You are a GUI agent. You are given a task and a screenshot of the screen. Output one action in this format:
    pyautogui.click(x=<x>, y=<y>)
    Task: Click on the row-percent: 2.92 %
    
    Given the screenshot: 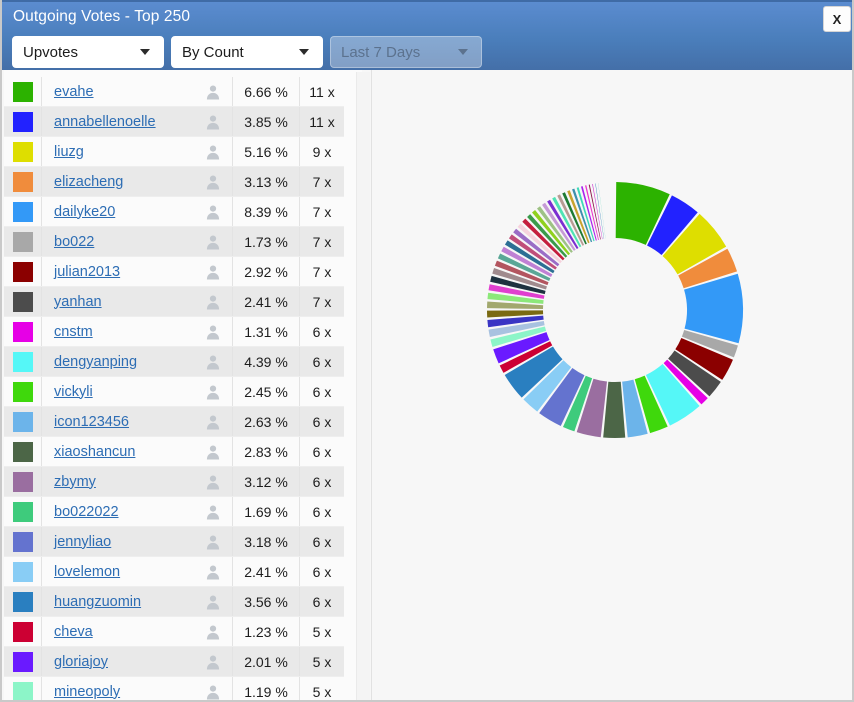 What is the action you would take?
    pyautogui.click(x=266, y=271)
    